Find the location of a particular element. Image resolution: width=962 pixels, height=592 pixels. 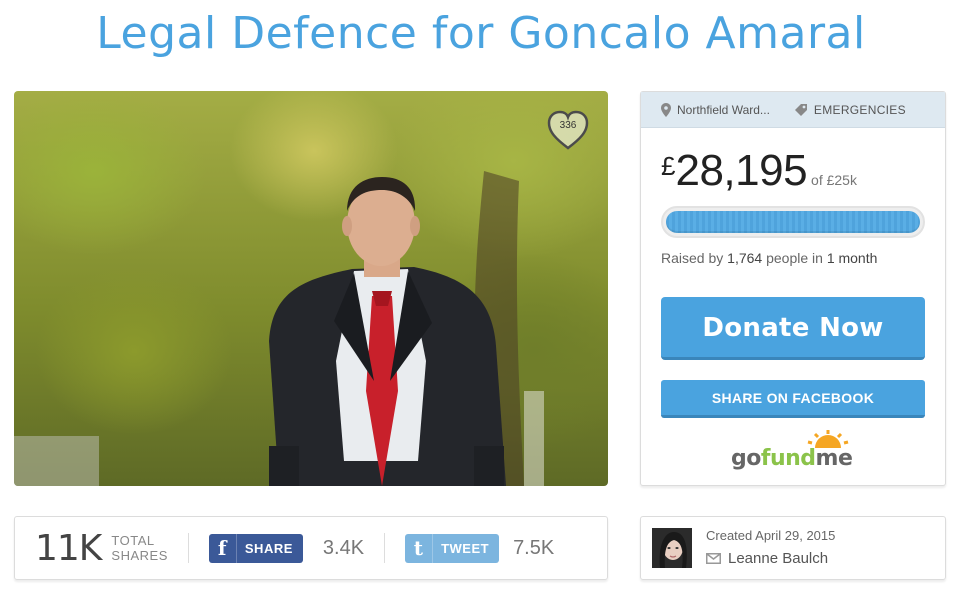

facebook-share-button: f SHARE is located at coordinates (255, 548).